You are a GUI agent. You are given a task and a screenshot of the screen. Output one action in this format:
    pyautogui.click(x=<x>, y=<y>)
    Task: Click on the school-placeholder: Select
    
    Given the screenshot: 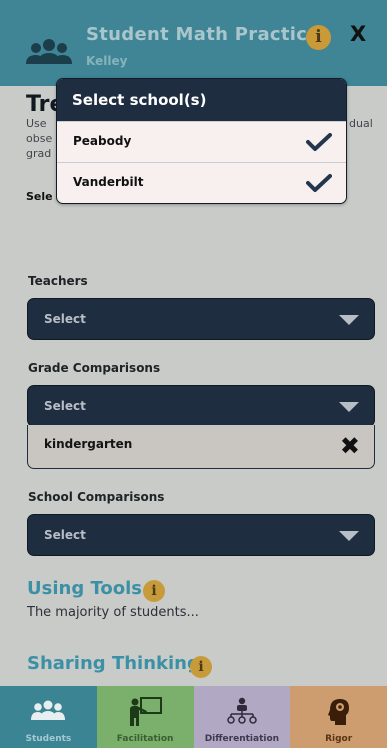 What is the action you would take?
    pyautogui.click(x=65, y=535)
    